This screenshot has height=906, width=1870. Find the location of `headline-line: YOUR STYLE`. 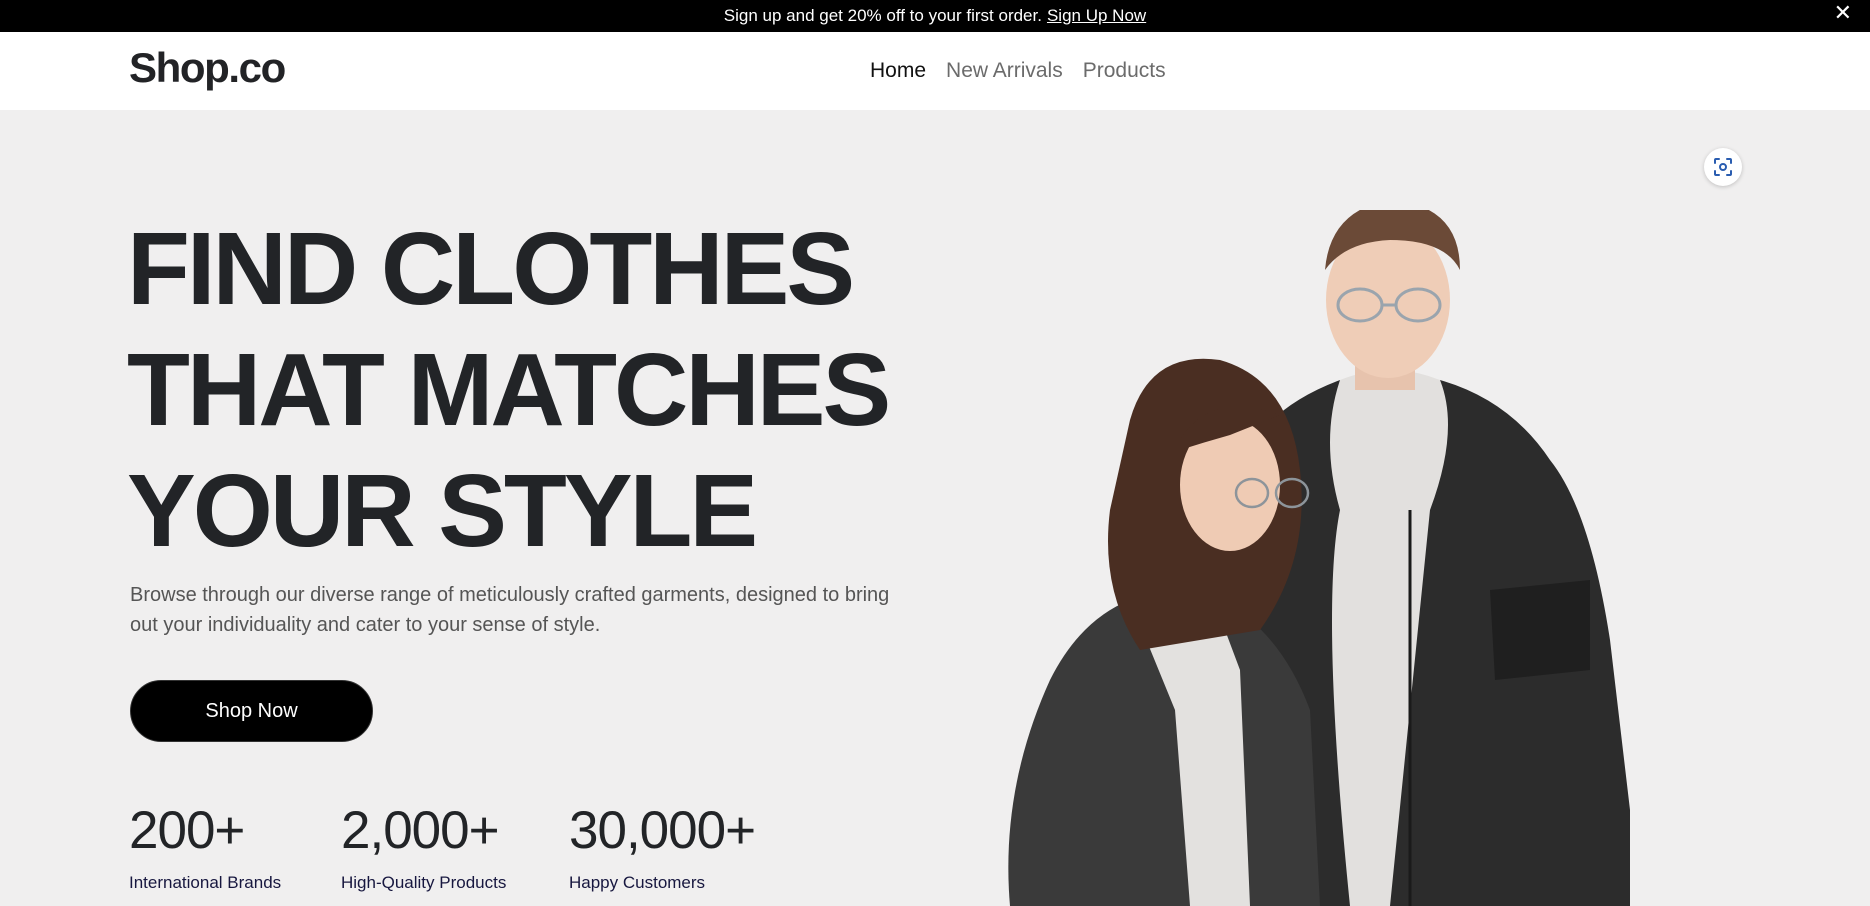

headline-line: YOUR STYLE is located at coordinates (442, 510).